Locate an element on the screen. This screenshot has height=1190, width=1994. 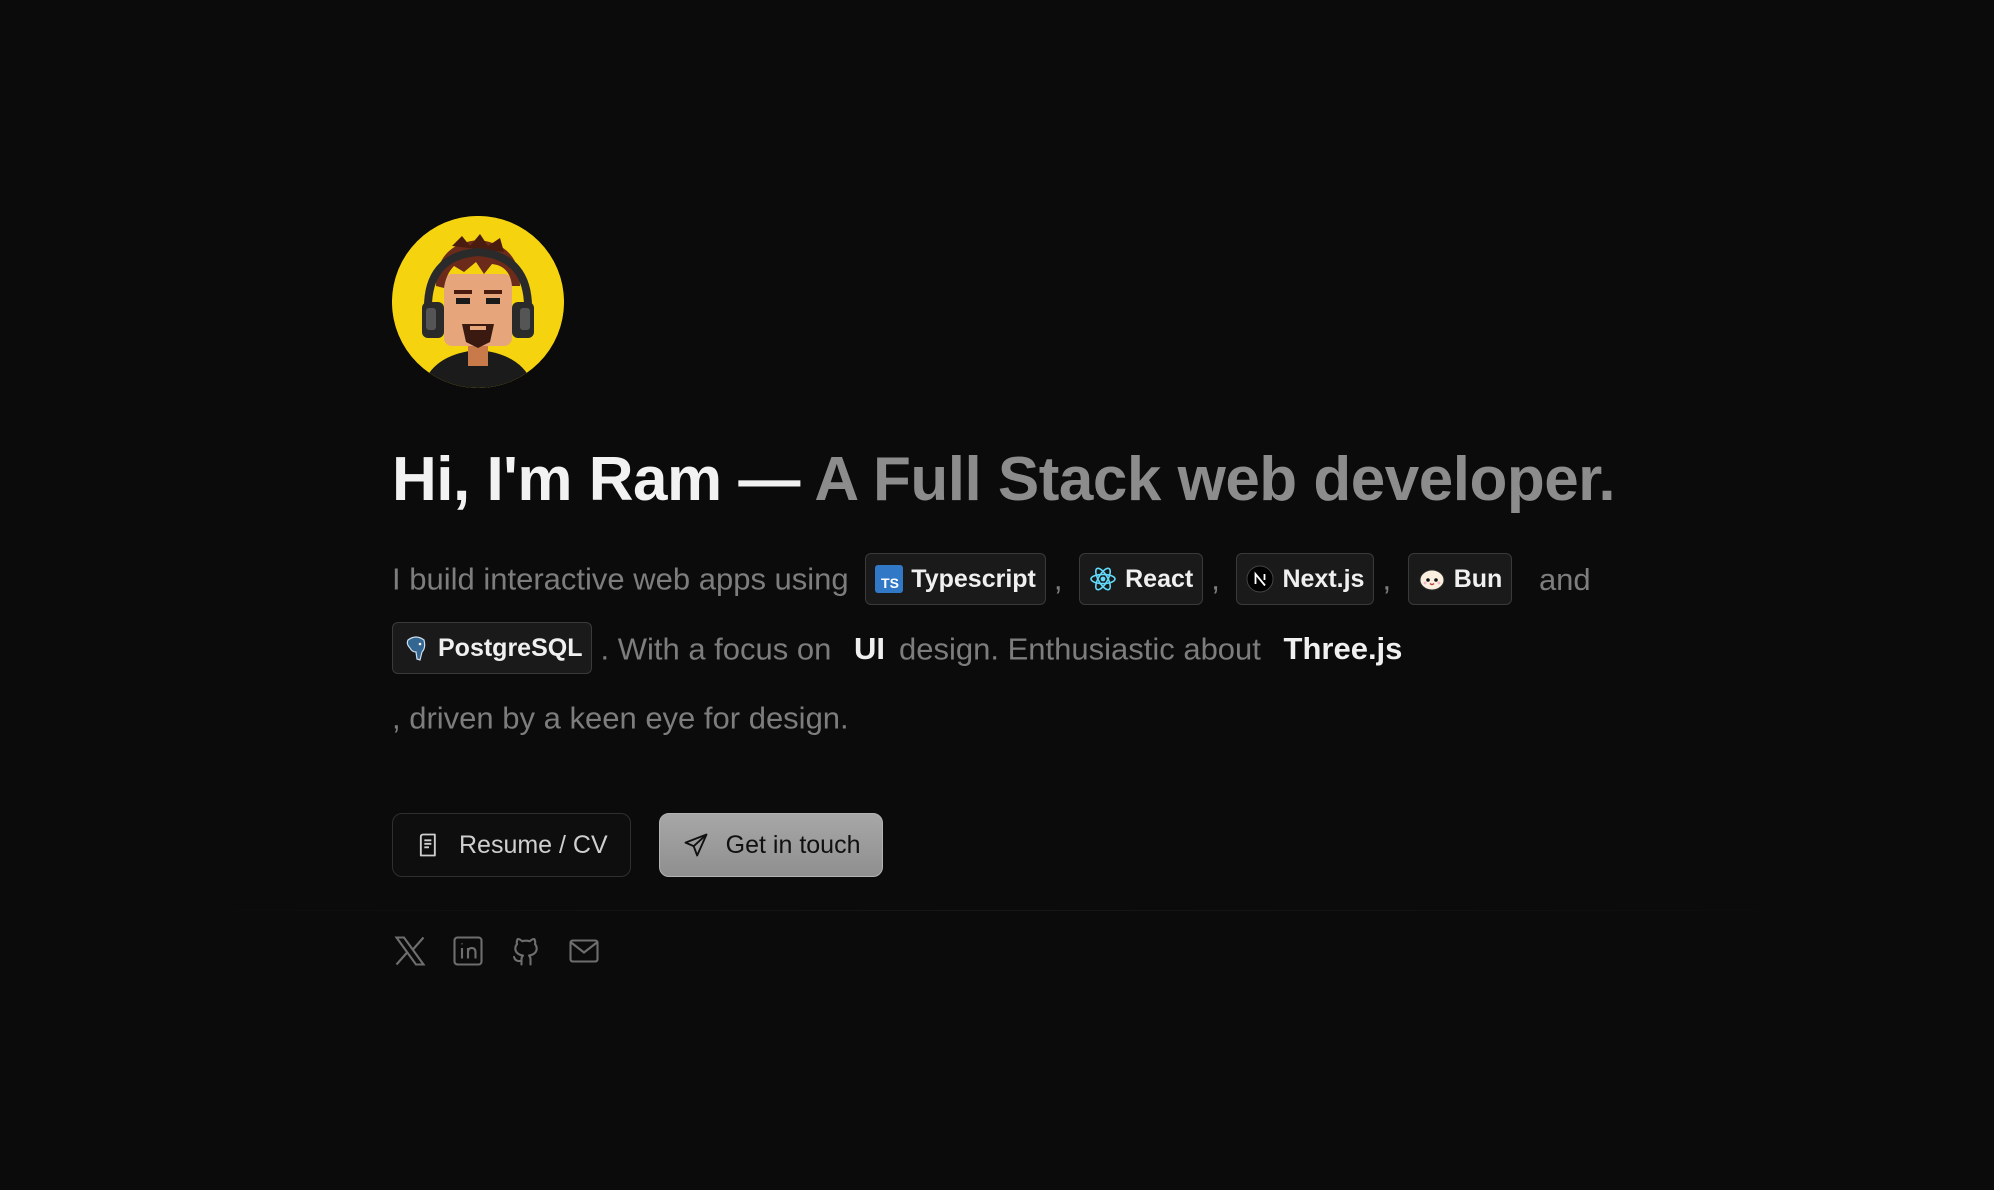
title-greeting: Hi, I'm Ram — is located at coordinates (603, 479).